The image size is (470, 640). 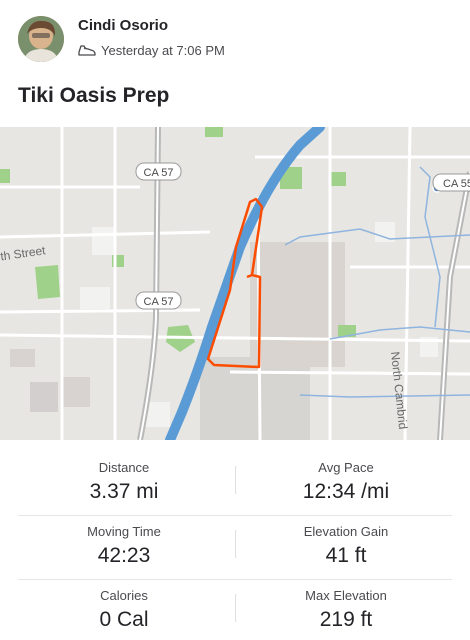 I want to click on stat-value: 219 ft, so click(x=346, y=619).